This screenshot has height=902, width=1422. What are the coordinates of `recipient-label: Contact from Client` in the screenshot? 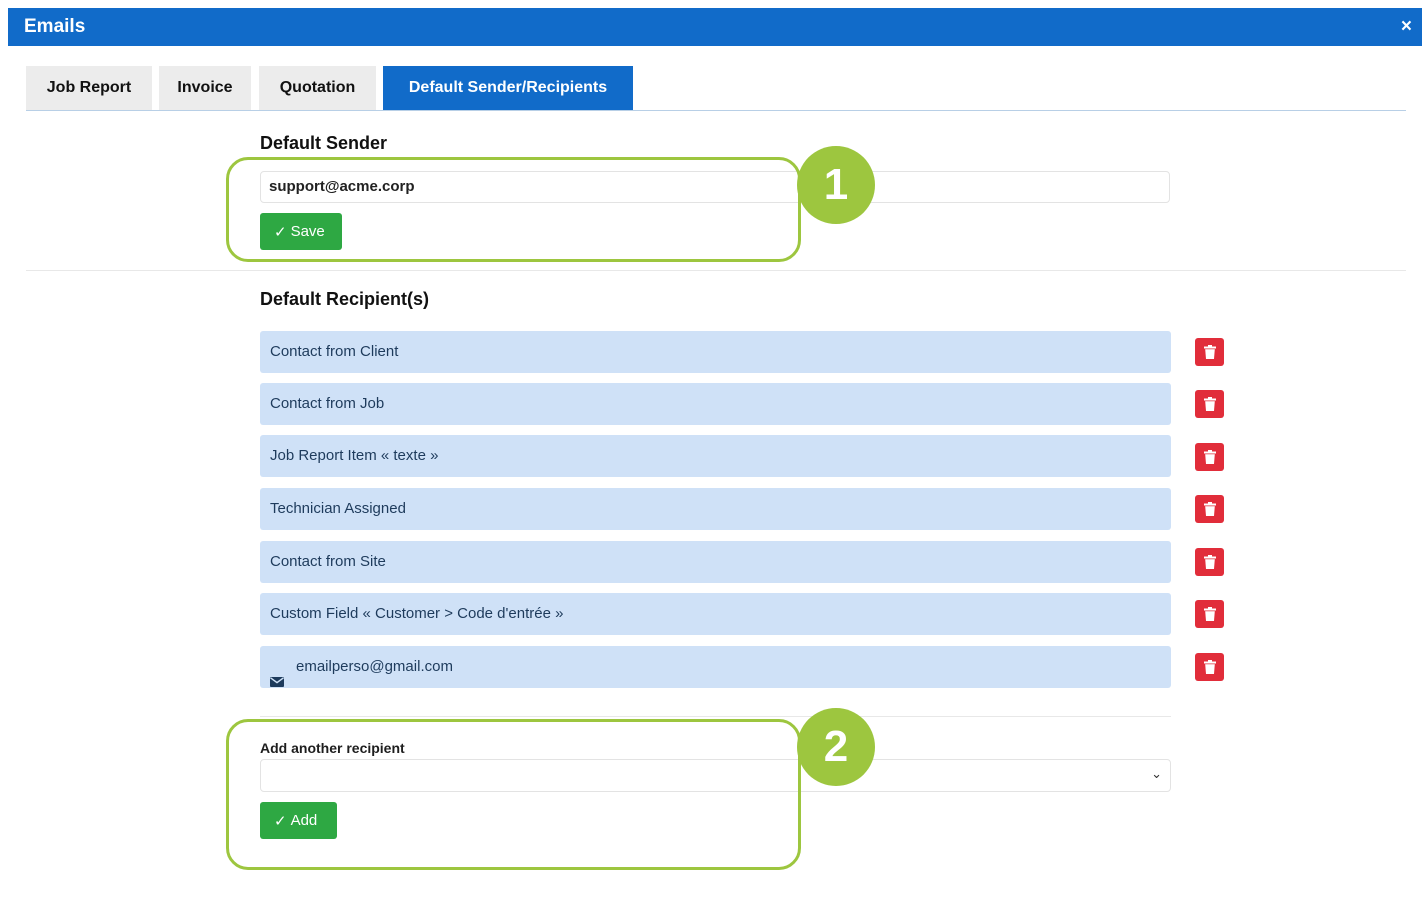 It's located at (334, 351).